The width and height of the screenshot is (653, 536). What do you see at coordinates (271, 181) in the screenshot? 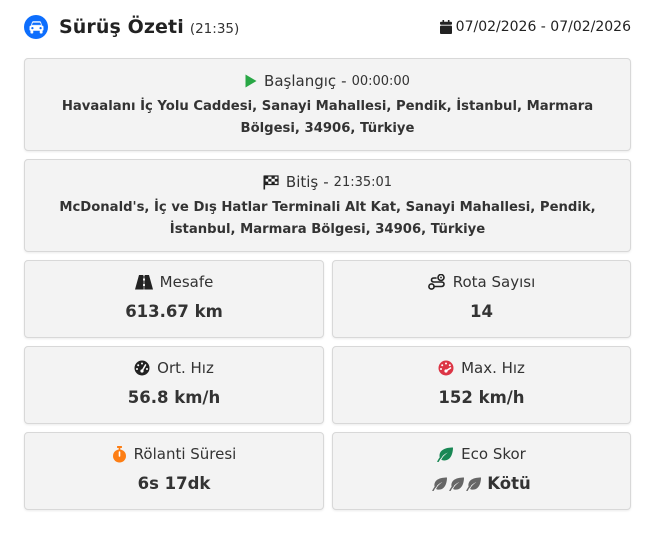
I see `checkered-flag-icon` at bounding box center [271, 181].